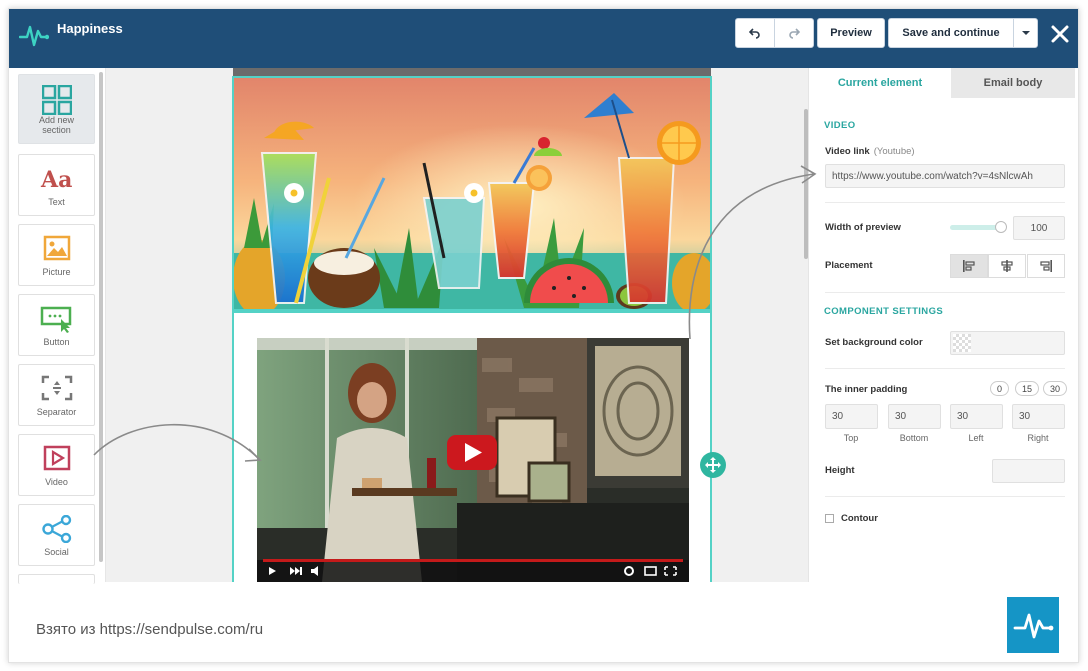 The height and width of the screenshot is (671, 1088). I want to click on redo-icon, so click(794, 33).